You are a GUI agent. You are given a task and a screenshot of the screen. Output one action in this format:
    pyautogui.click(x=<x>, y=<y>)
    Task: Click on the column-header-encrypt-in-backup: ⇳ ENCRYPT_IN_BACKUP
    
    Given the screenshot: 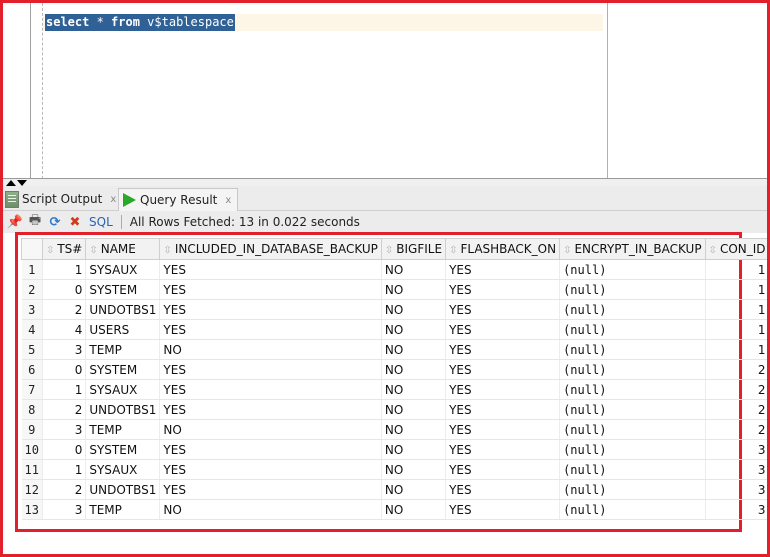 What is the action you would take?
    pyautogui.click(x=632, y=249)
    